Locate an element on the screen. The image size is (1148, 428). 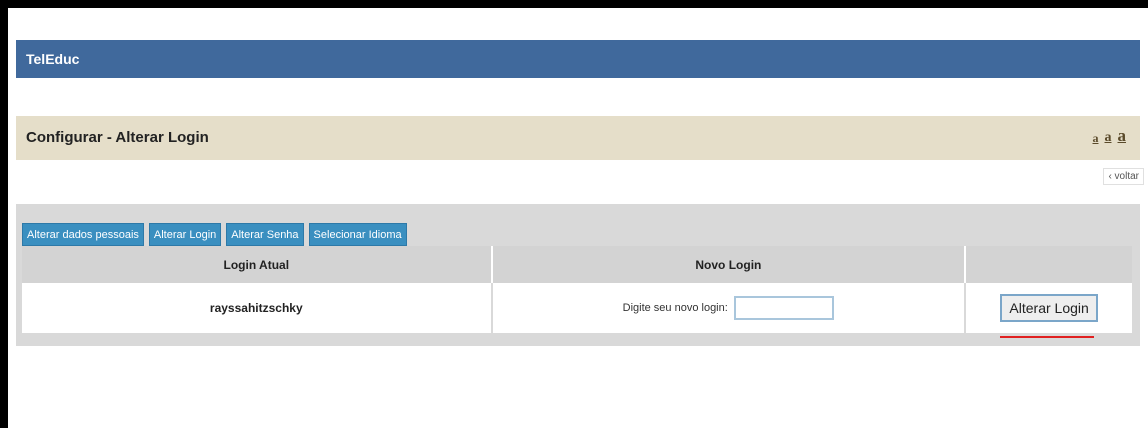
annotation-underline is located at coordinates (1047, 337).